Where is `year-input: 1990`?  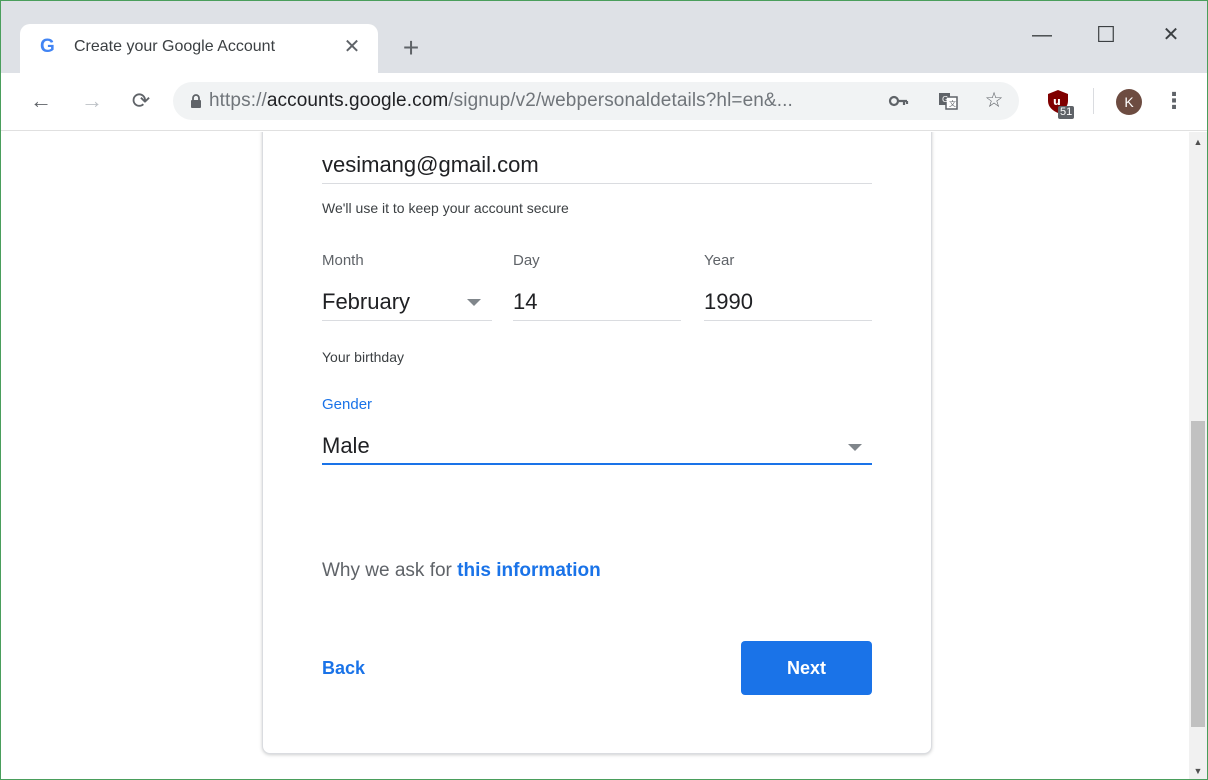
year-input: 1990 is located at coordinates (728, 302).